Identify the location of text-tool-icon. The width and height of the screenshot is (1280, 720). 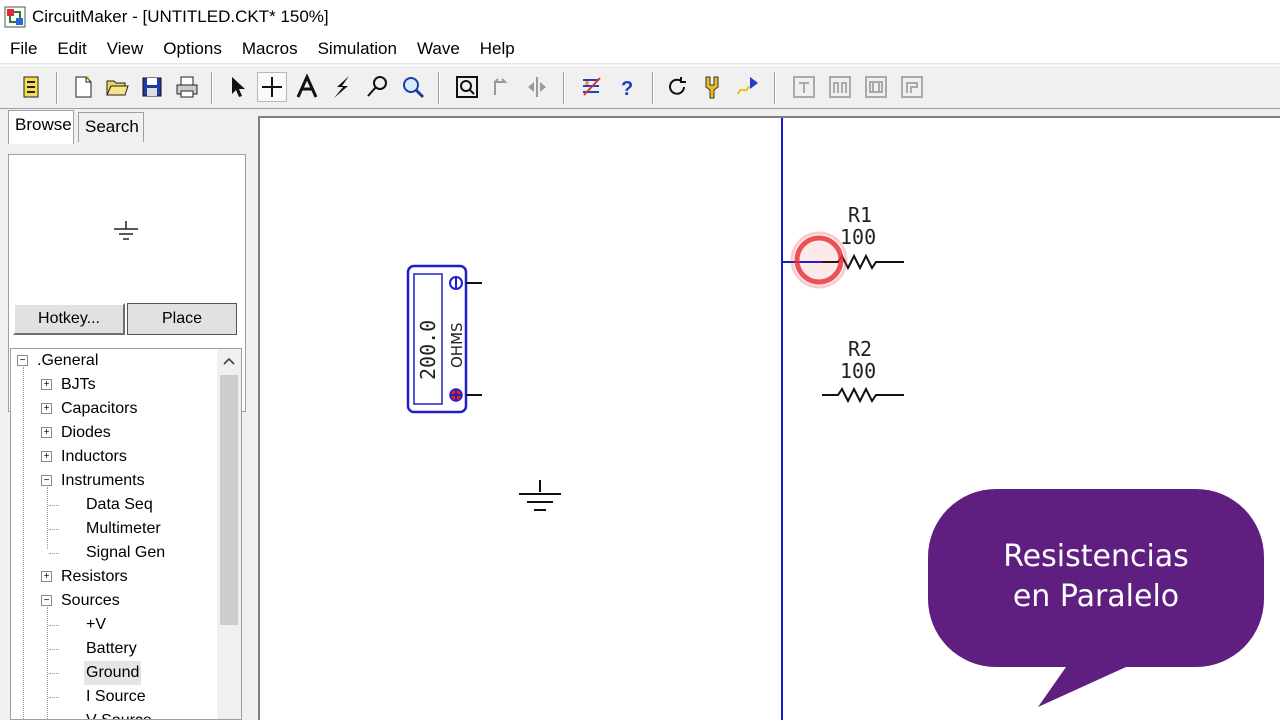
(307, 87).